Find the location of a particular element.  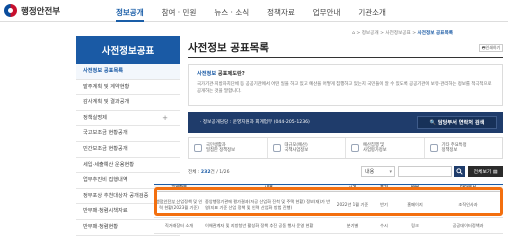

sidebar-item-label: 국고보조금 현황공개 is located at coordinates (105, 133).